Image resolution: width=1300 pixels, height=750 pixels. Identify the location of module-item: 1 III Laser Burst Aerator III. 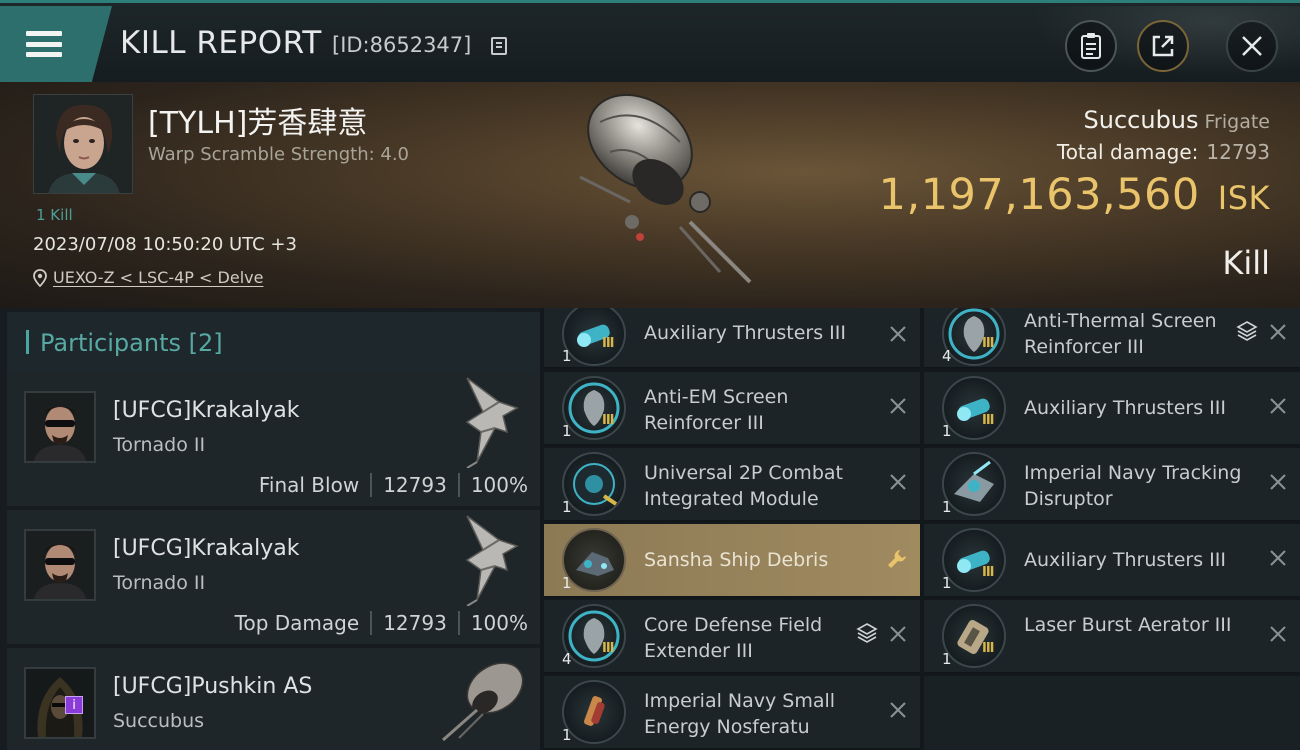
(1112, 636).